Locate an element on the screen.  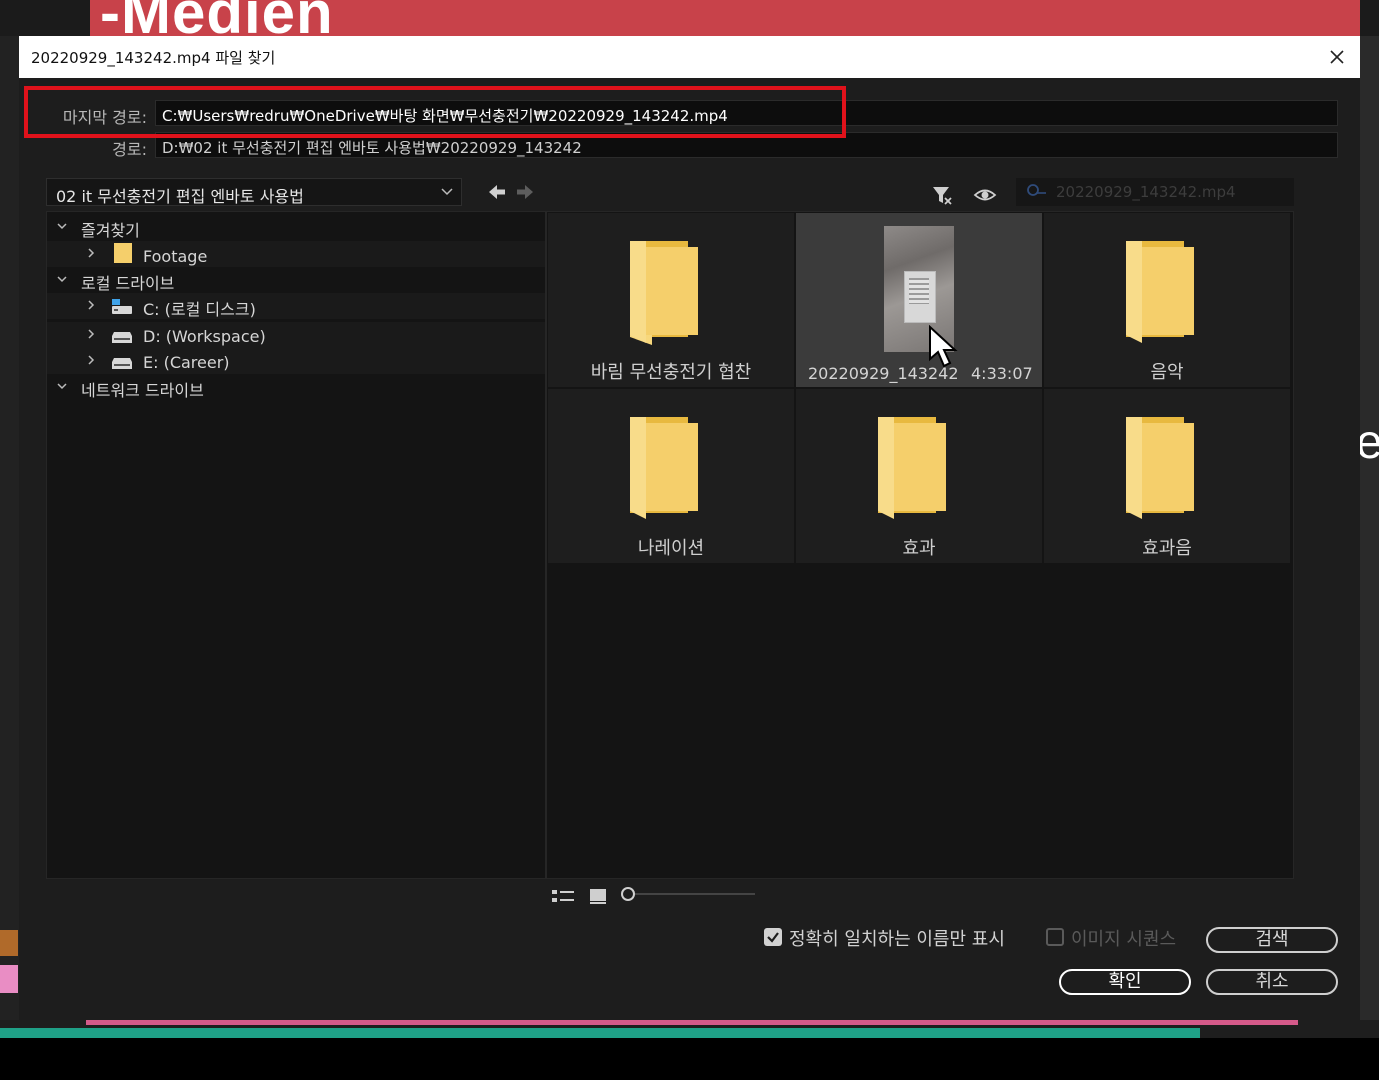
cancel-button: 취소 is located at coordinates (1272, 982).